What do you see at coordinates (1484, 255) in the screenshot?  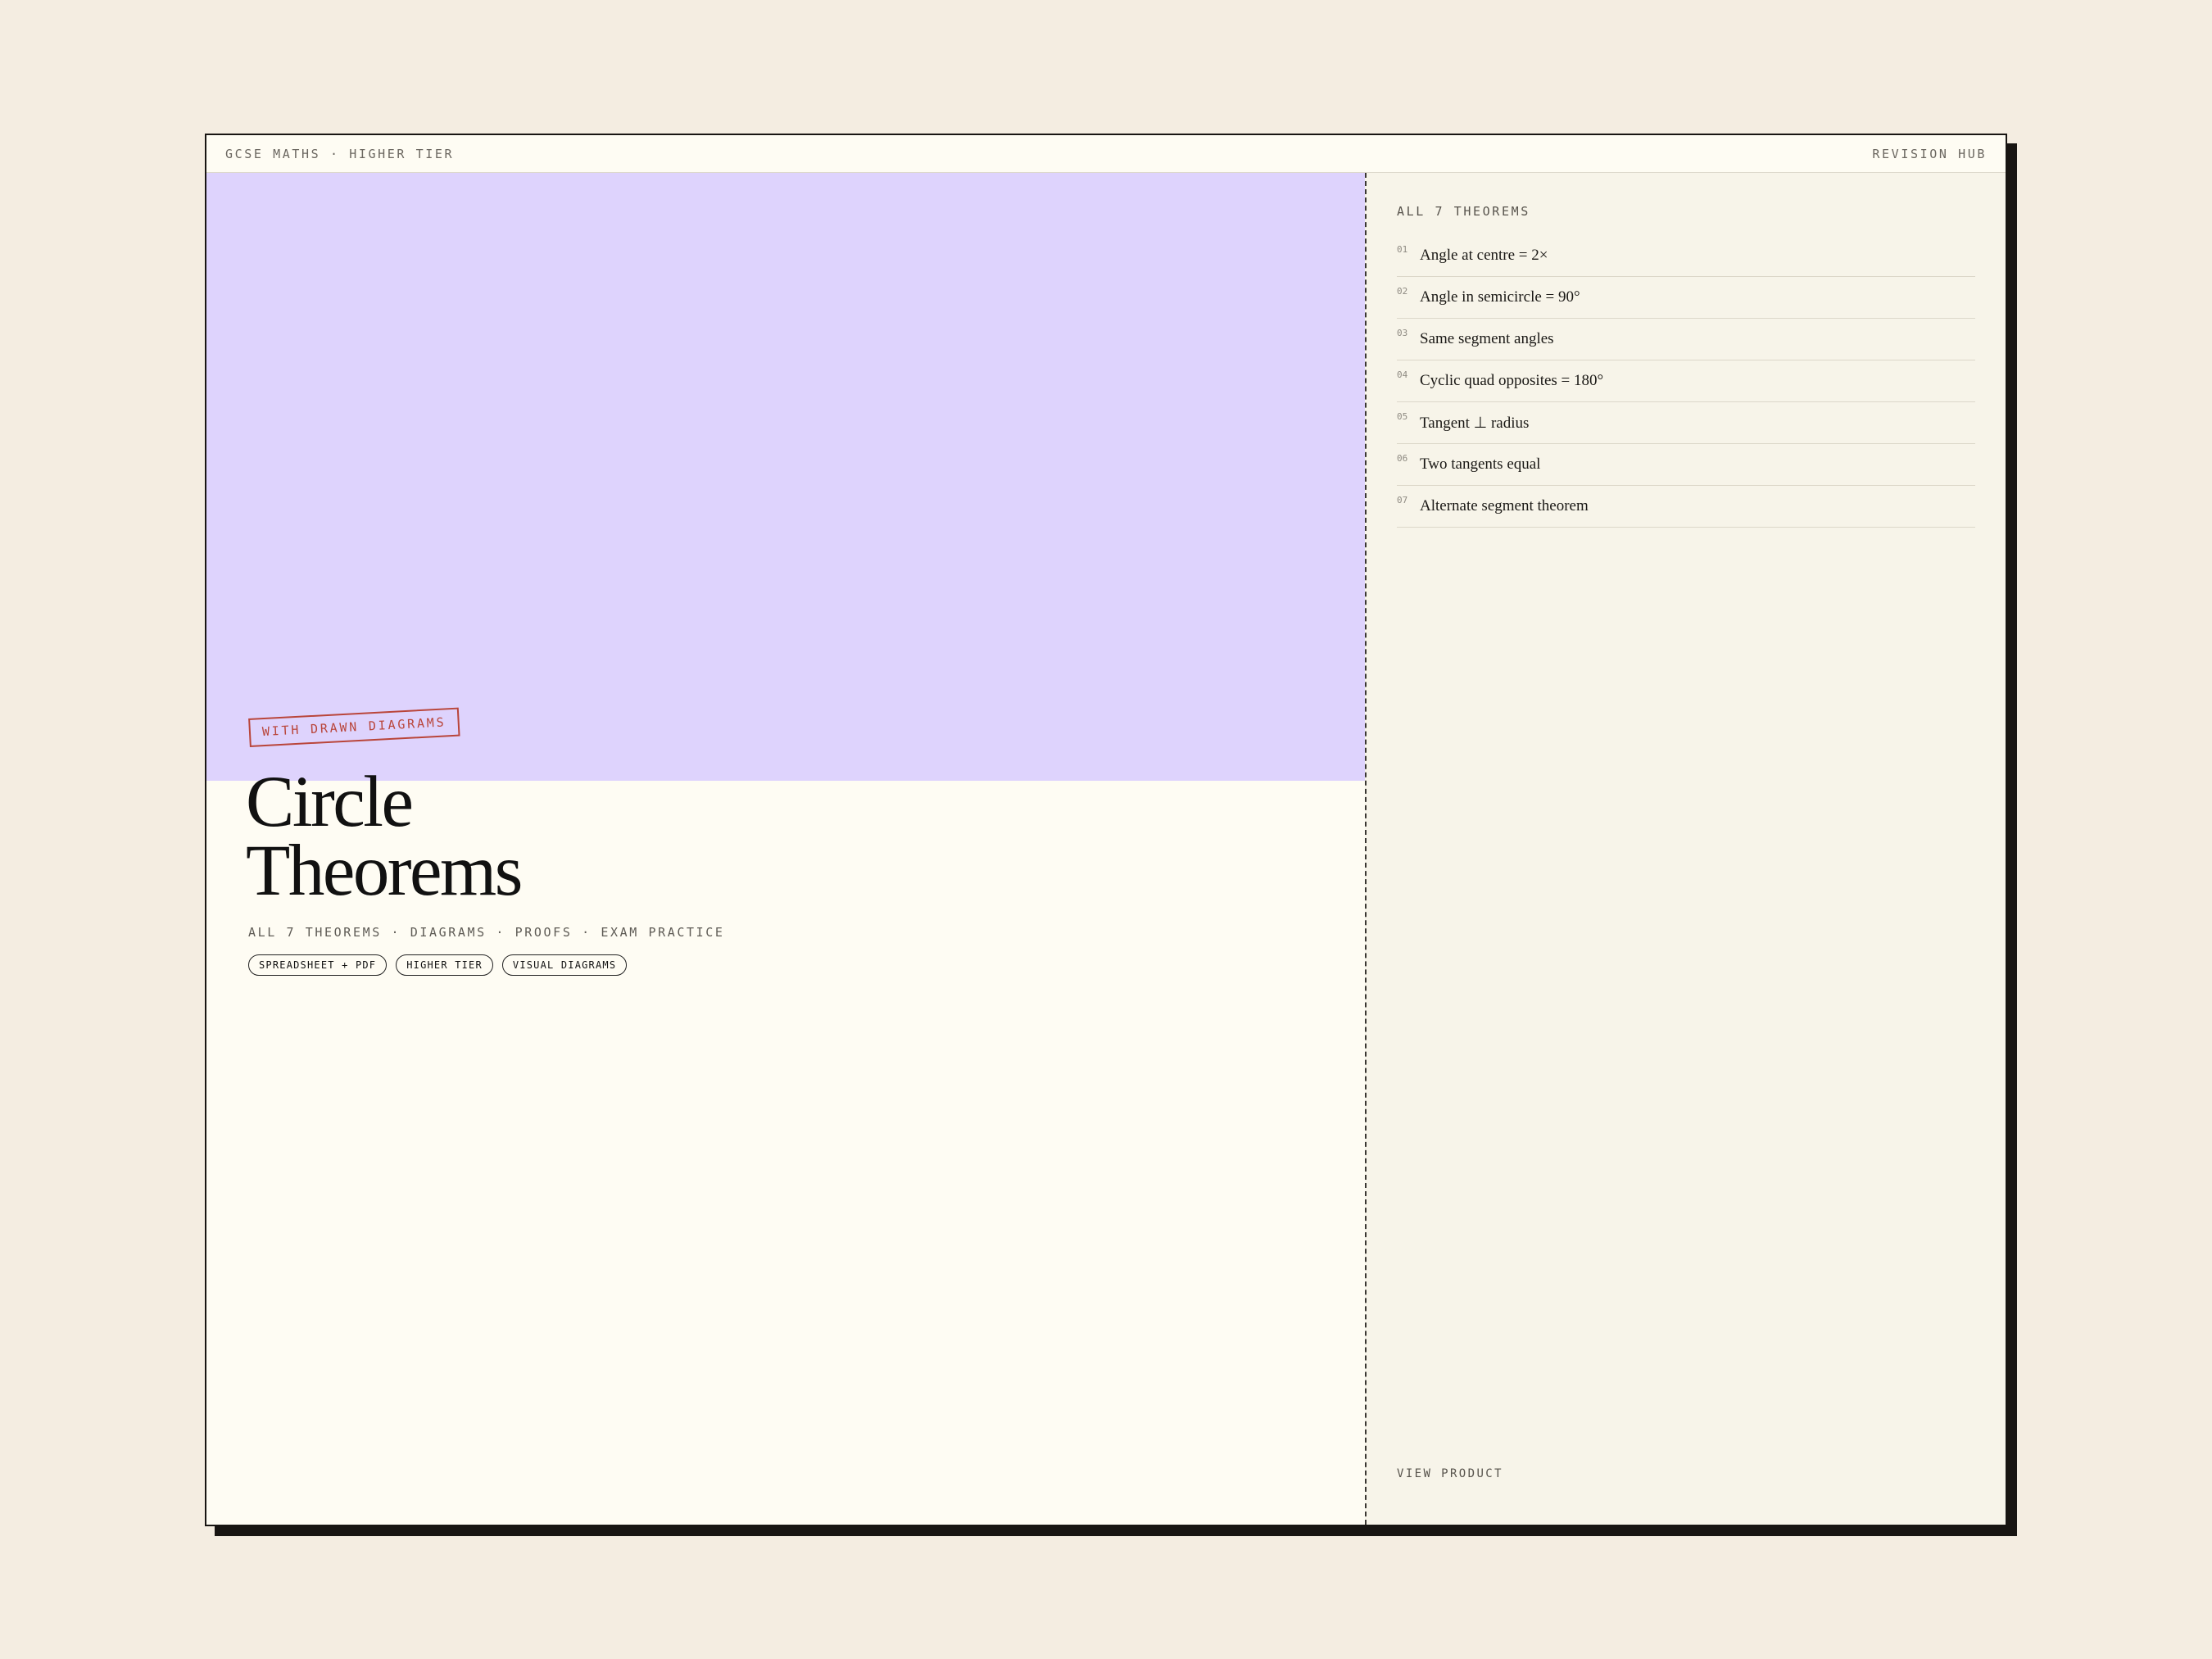 I see `theorem-label: Angle at centre = 2×` at bounding box center [1484, 255].